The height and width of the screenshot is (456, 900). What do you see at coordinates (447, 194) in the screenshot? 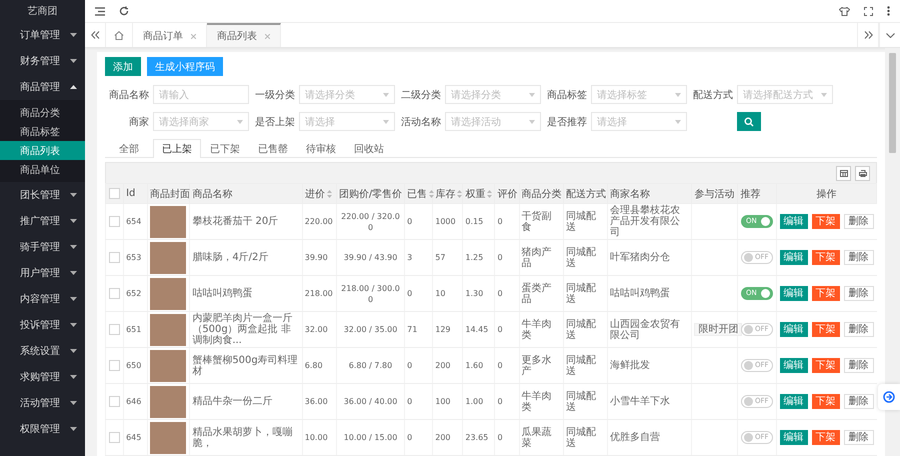
I see `column-header: 库存` at bounding box center [447, 194].